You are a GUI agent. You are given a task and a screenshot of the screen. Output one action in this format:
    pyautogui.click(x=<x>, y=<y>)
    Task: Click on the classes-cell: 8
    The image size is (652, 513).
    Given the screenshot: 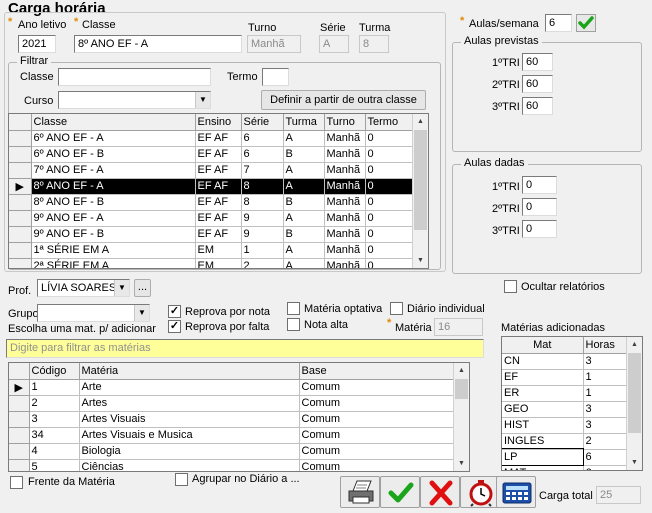 What is the action you would take?
    pyautogui.click(x=262, y=186)
    